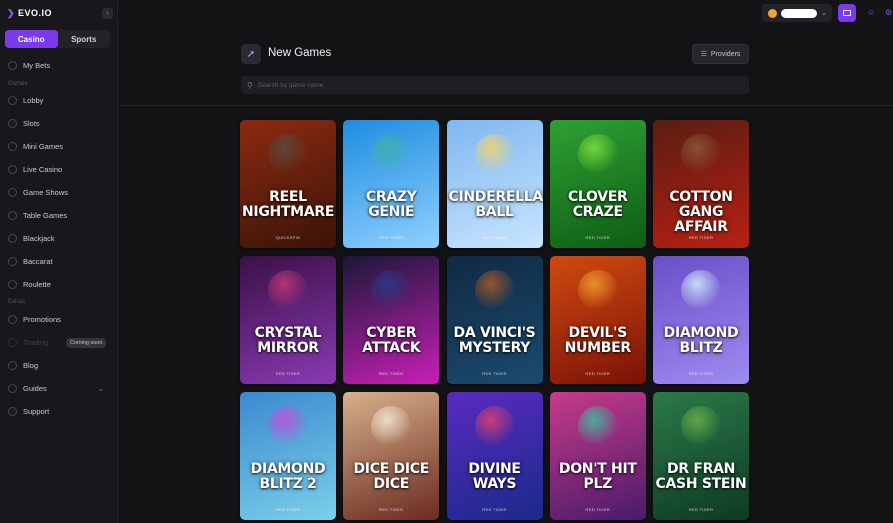 The image size is (893, 523). What do you see at coordinates (391, 456) in the screenshot?
I see `game-card: DICE DICE DICE RED TIGER` at bounding box center [391, 456].